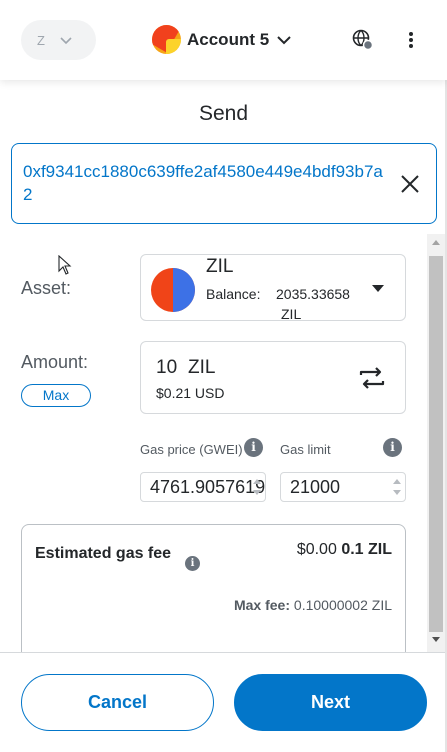  Describe the element at coordinates (313, 294) in the screenshot. I see `asset-balance-value: 2035.33658` at that location.